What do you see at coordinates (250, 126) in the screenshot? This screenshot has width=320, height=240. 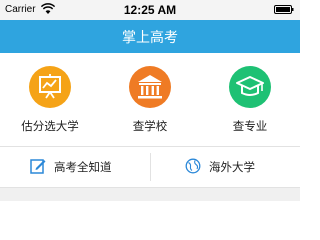 I see `grid-item-label: 查专业` at bounding box center [250, 126].